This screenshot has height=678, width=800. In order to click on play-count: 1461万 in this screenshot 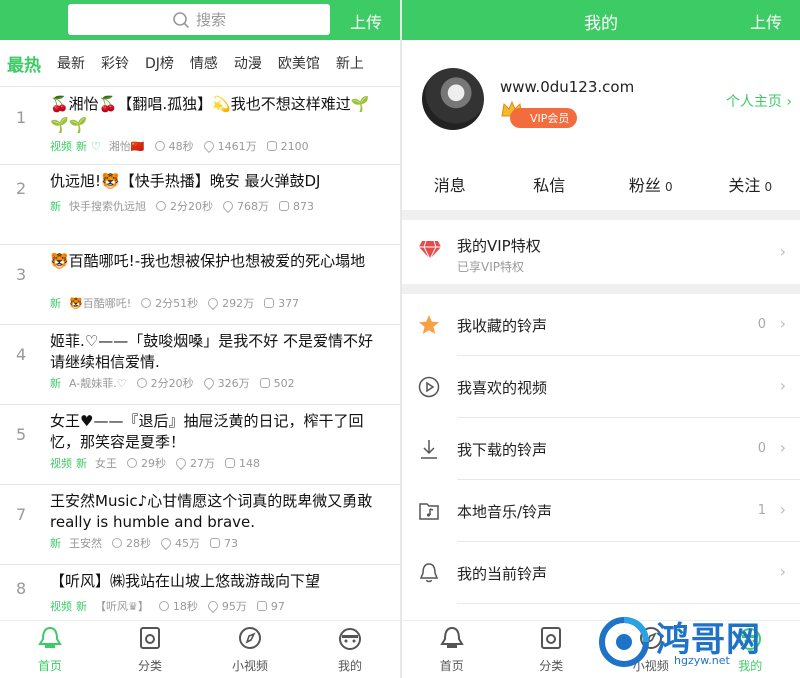, I will do `click(237, 146)`.